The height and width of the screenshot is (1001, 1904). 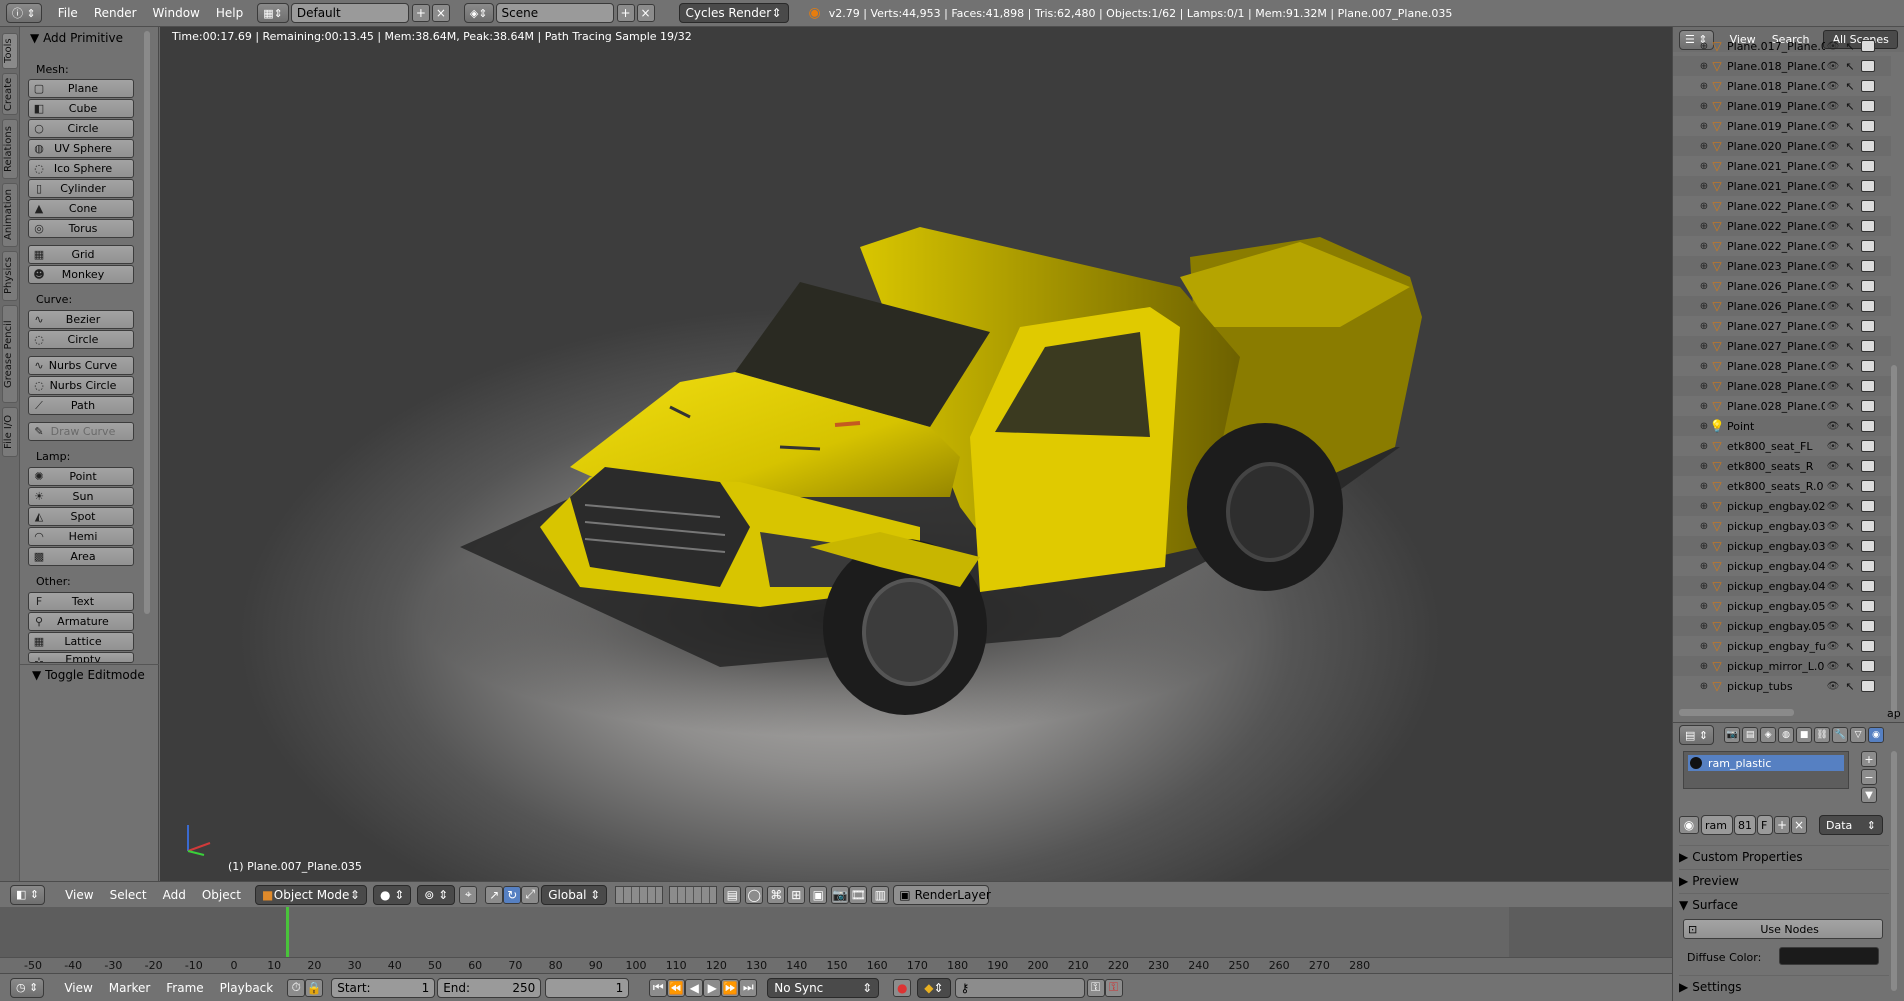 What do you see at coordinates (81, 108) in the screenshot?
I see `add-cube-button: ◧ Cube` at bounding box center [81, 108].